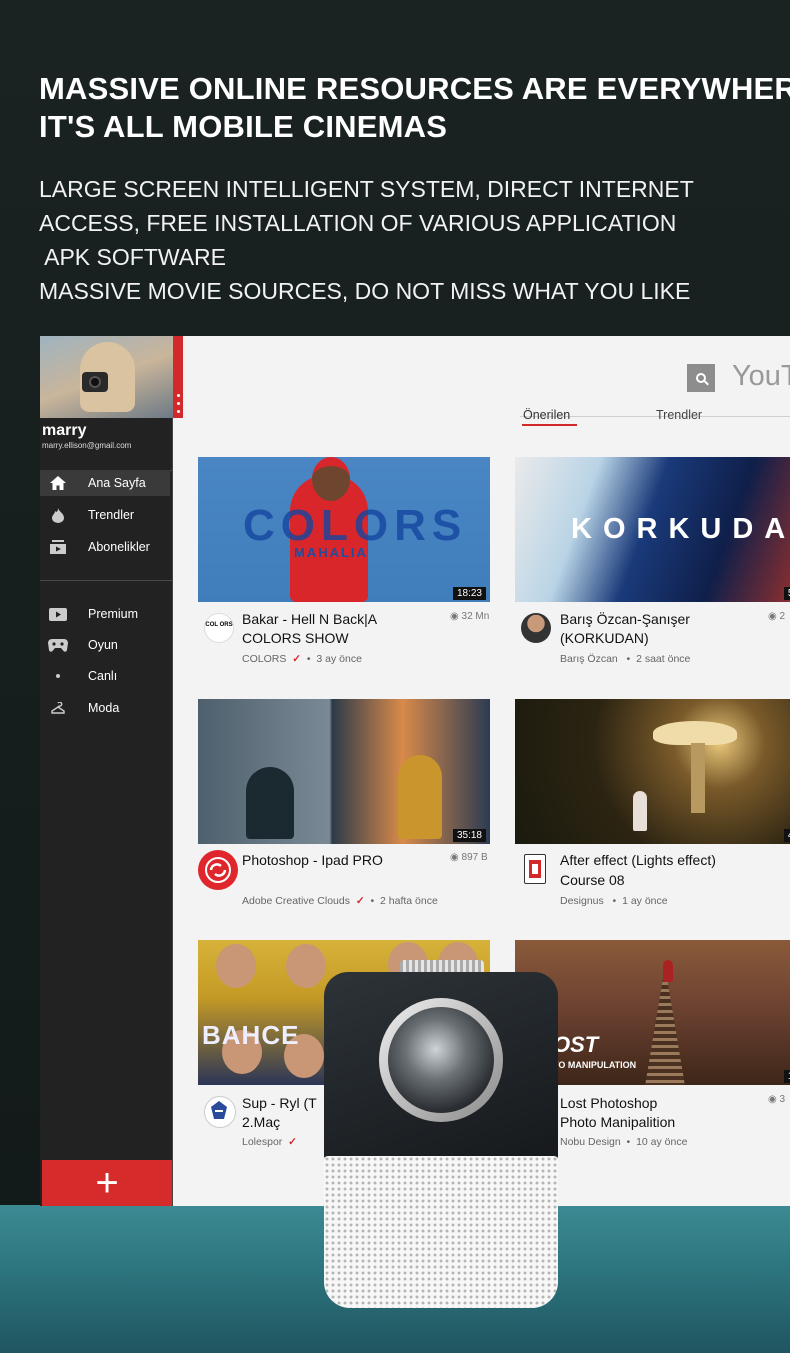  I want to click on plus-icon: +, so click(107, 1182).